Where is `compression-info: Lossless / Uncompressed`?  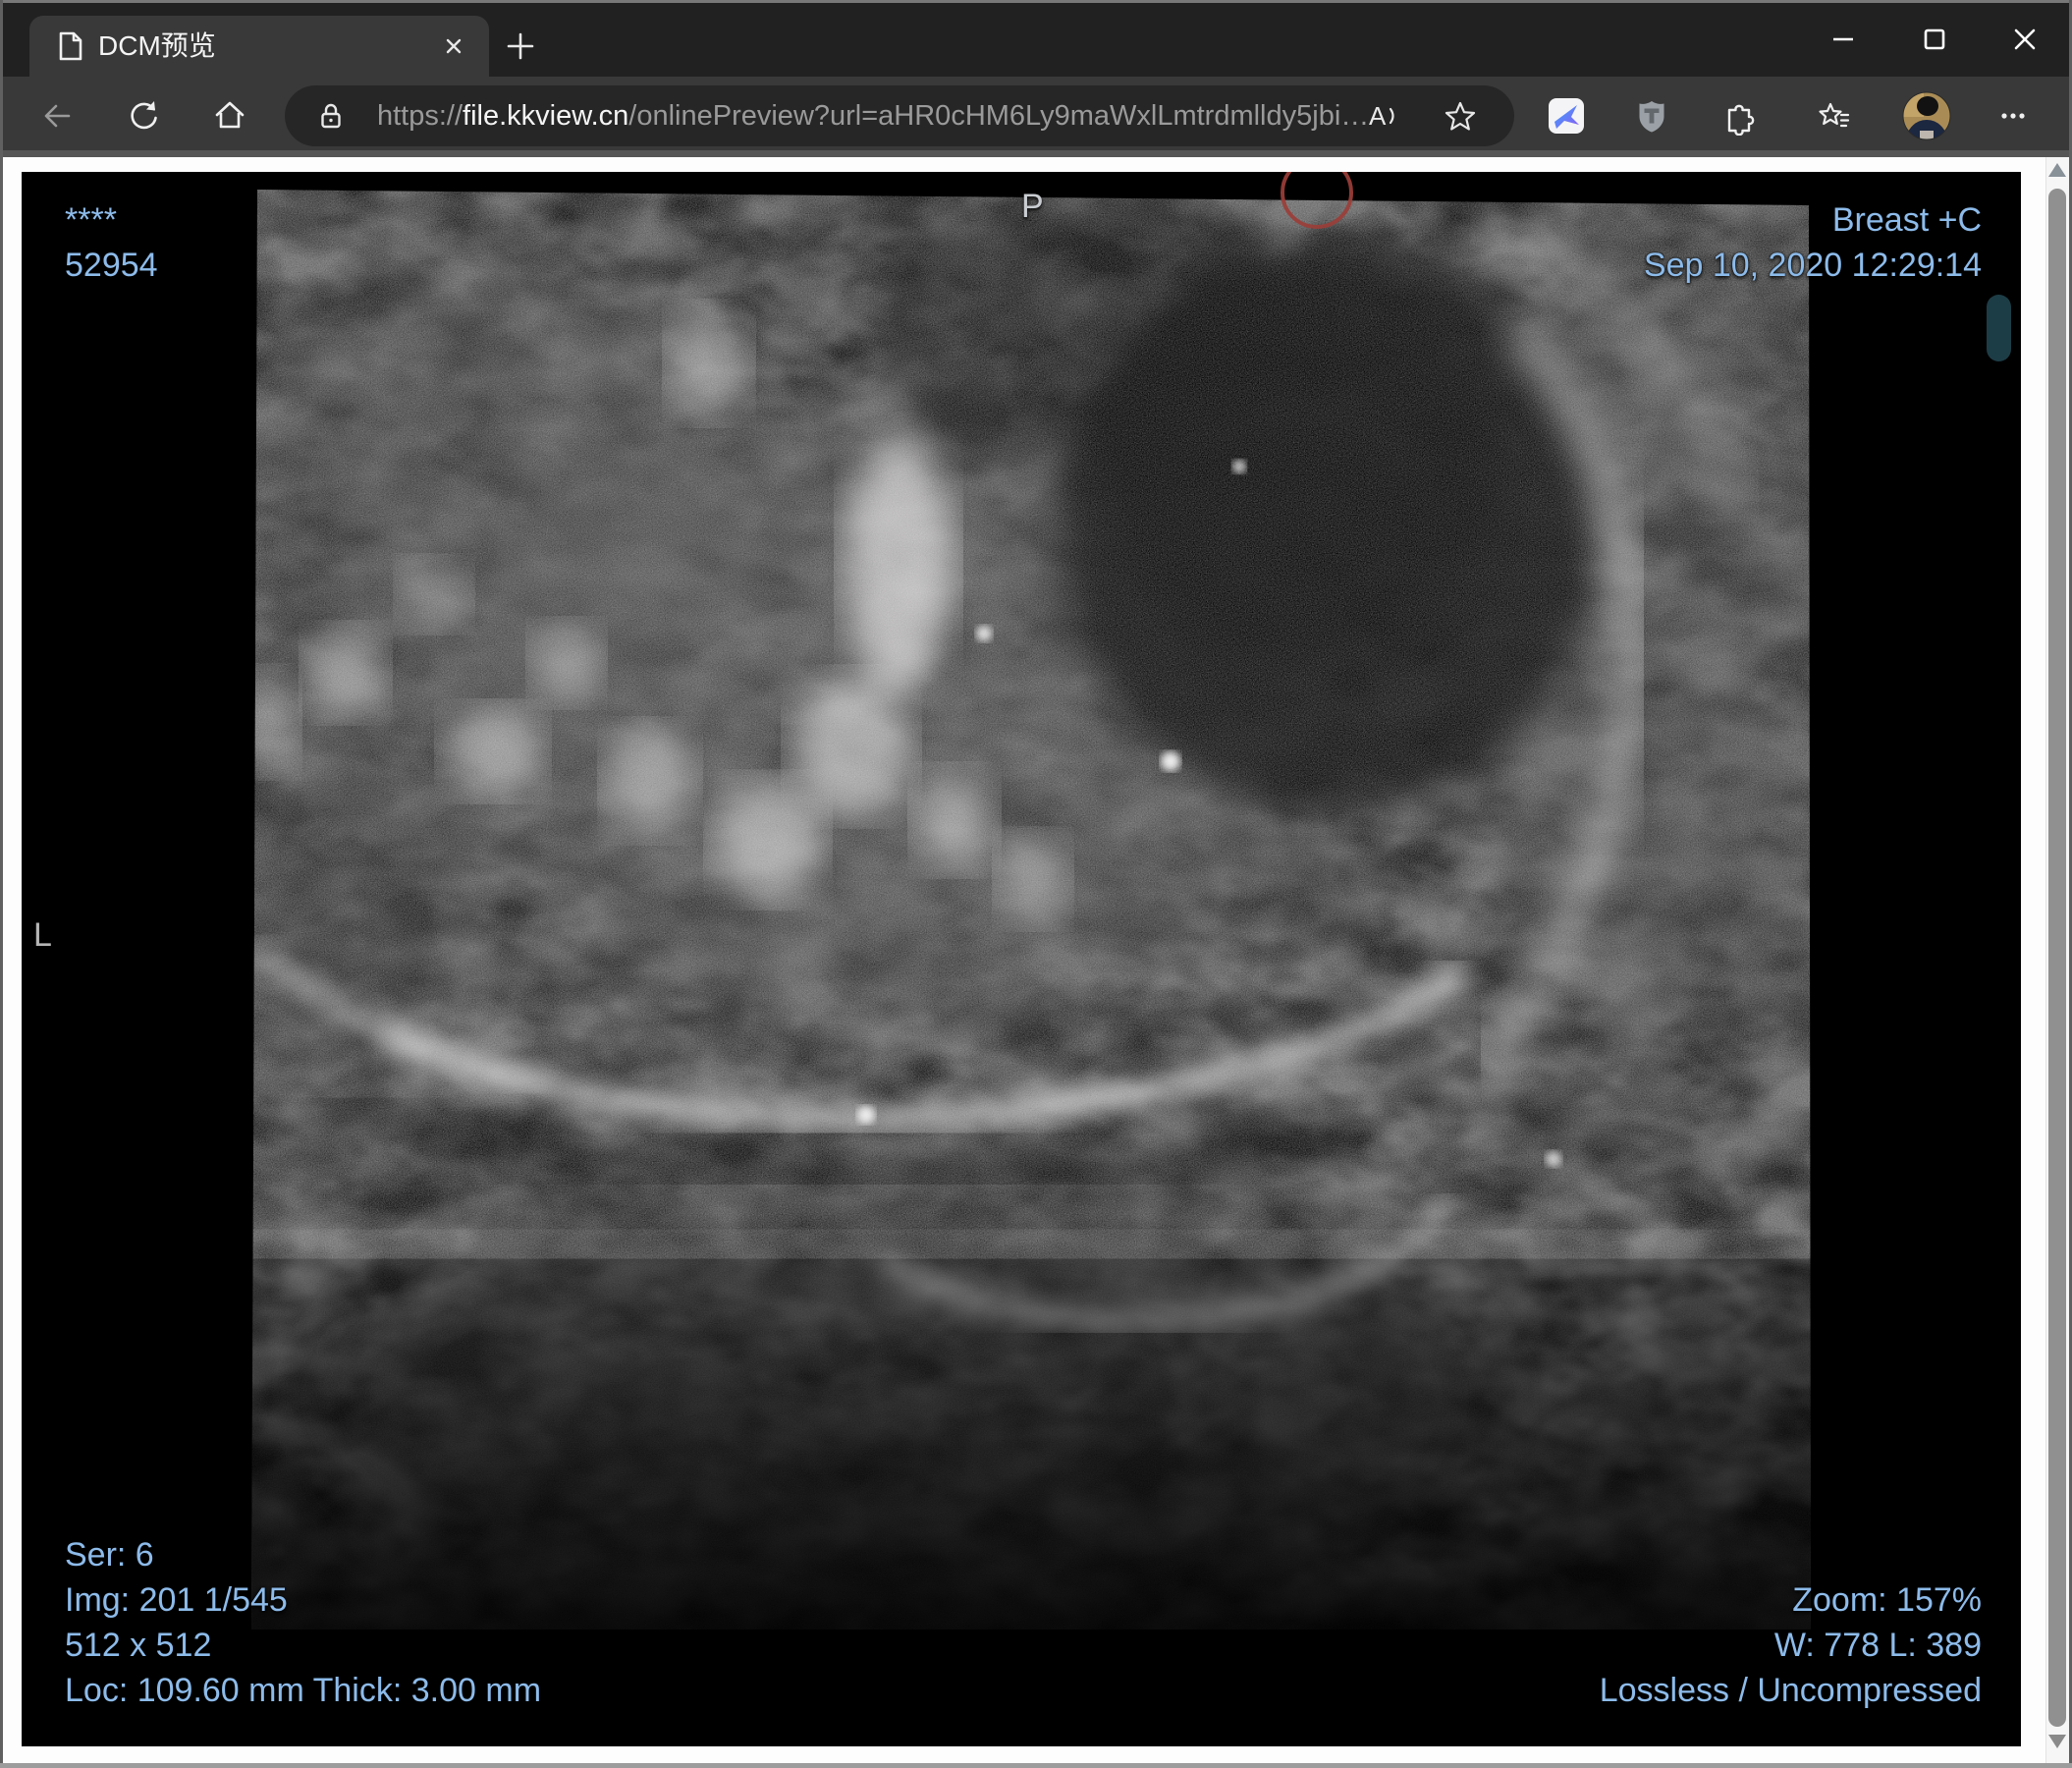 compression-info: Lossless / Uncompressed is located at coordinates (1791, 1690).